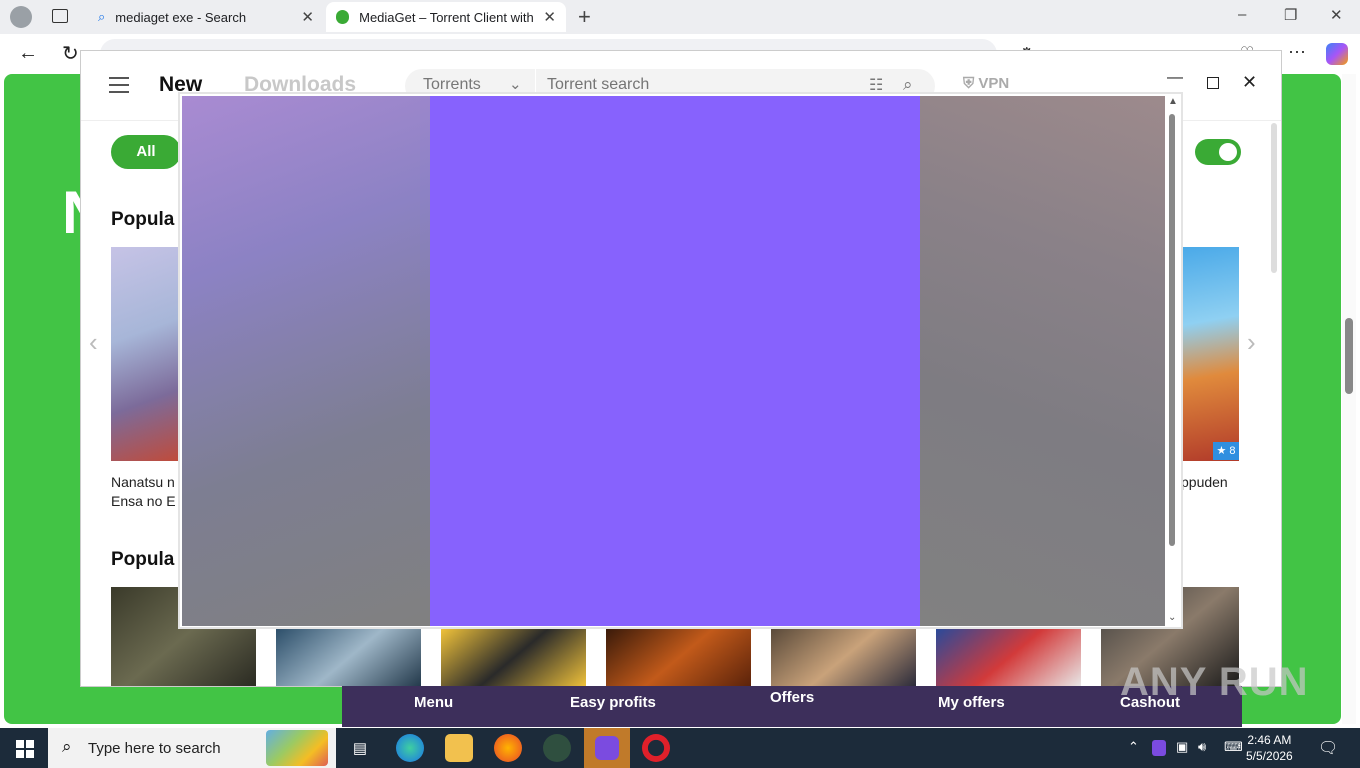 The height and width of the screenshot is (768, 1360). What do you see at coordinates (1226, 451) in the screenshot?
I see `rating-badge: ★ 8` at bounding box center [1226, 451].